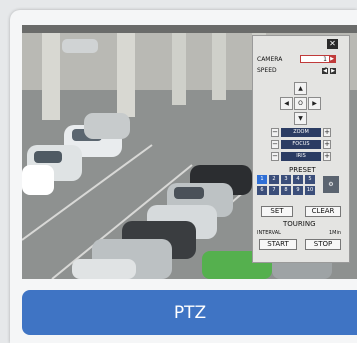 This screenshot has height=343, width=357. What do you see at coordinates (335, 233) in the screenshot?
I see `interval-unit: 1Min` at bounding box center [335, 233].